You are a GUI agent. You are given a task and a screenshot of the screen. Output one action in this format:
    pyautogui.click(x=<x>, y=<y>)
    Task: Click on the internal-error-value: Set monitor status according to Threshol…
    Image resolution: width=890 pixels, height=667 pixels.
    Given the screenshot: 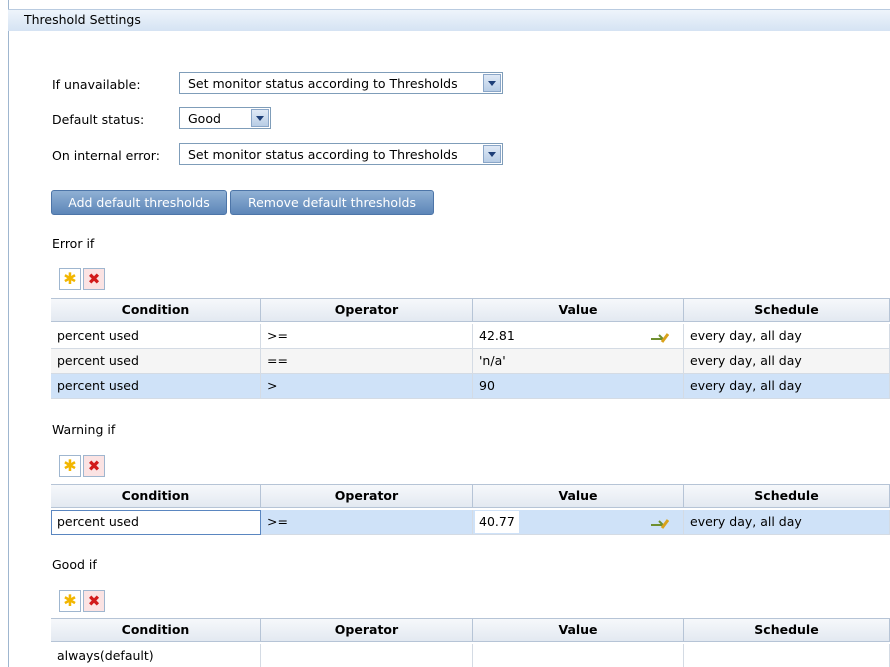 What is the action you would take?
    pyautogui.click(x=323, y=154)
    